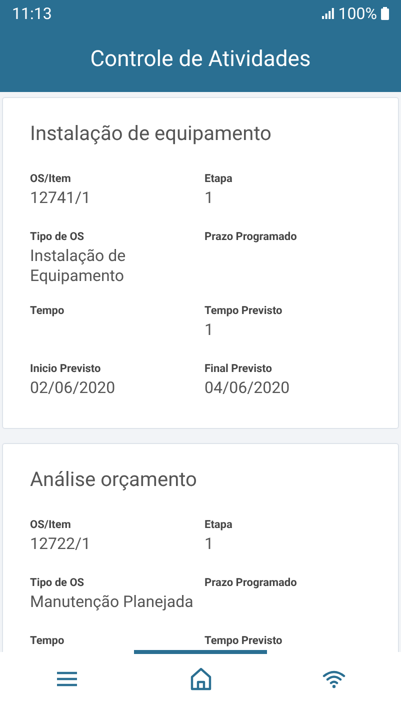  What do you see at coordinates (328, 13) in the screenshot?
I see `signal-icon` at bounding box center [328, 13].